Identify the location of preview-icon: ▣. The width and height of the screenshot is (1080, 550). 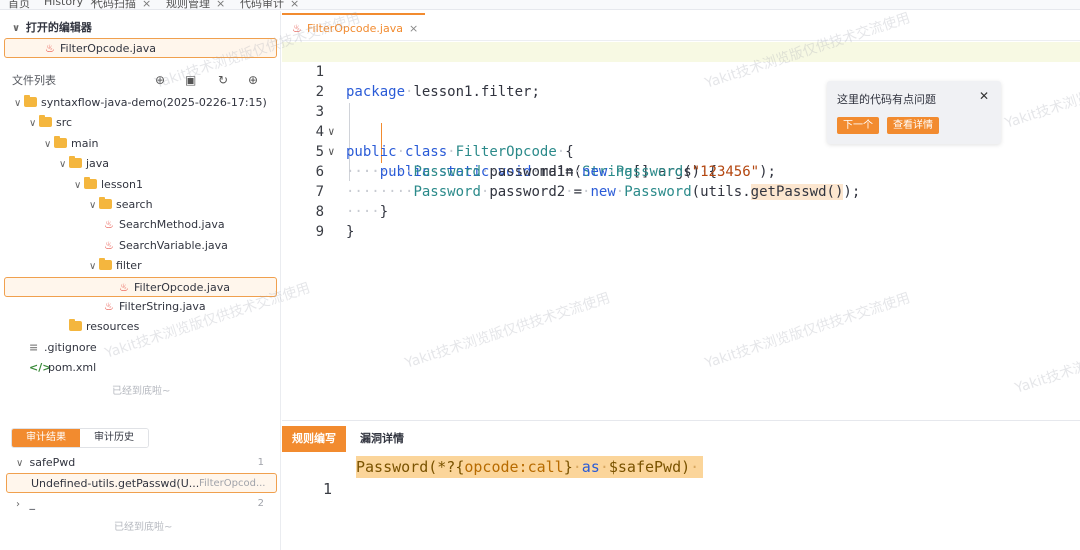
(190, 80).